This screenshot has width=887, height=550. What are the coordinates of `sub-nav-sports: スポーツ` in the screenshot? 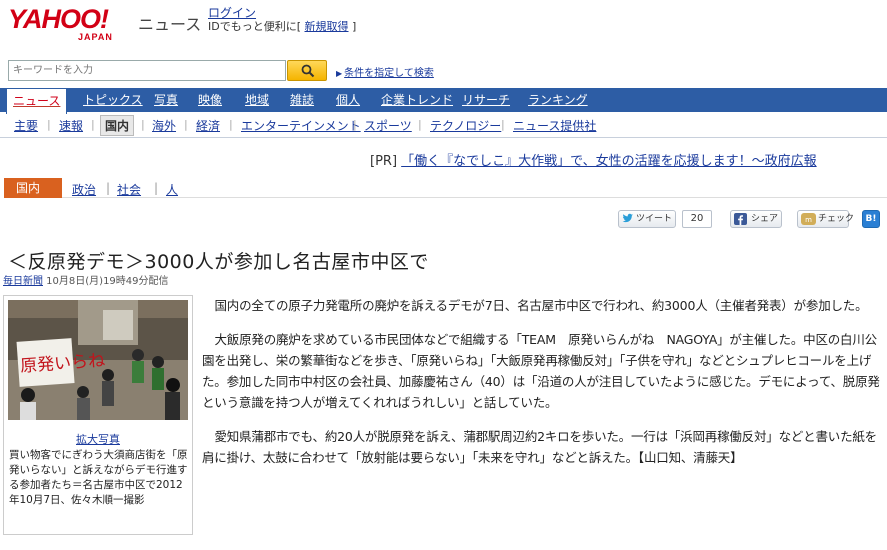 It's located at (388, 125).